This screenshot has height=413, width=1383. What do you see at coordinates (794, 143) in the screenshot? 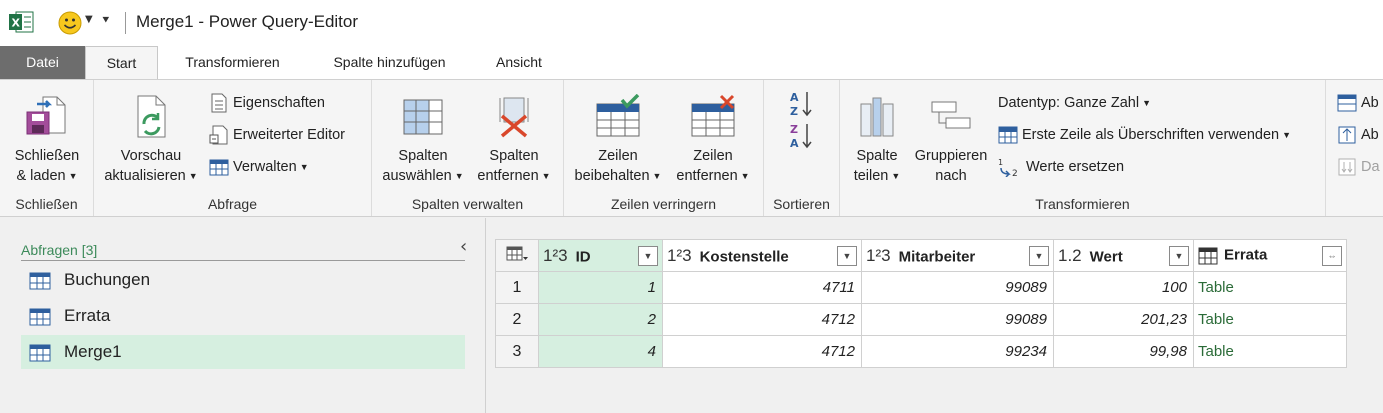
I see `svg-text: A` at bounding box center [794, 143].